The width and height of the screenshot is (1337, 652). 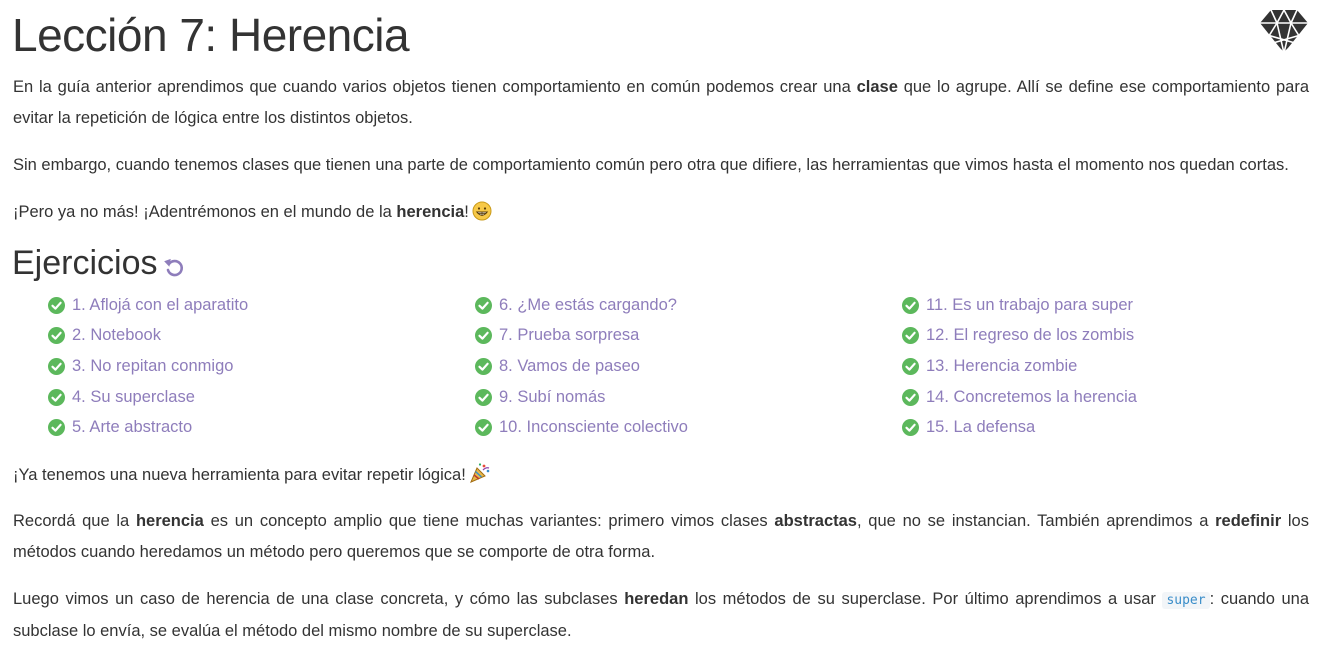 I want to click on exercise-item: 9. Subí nomás, so click(x=581, y=397).